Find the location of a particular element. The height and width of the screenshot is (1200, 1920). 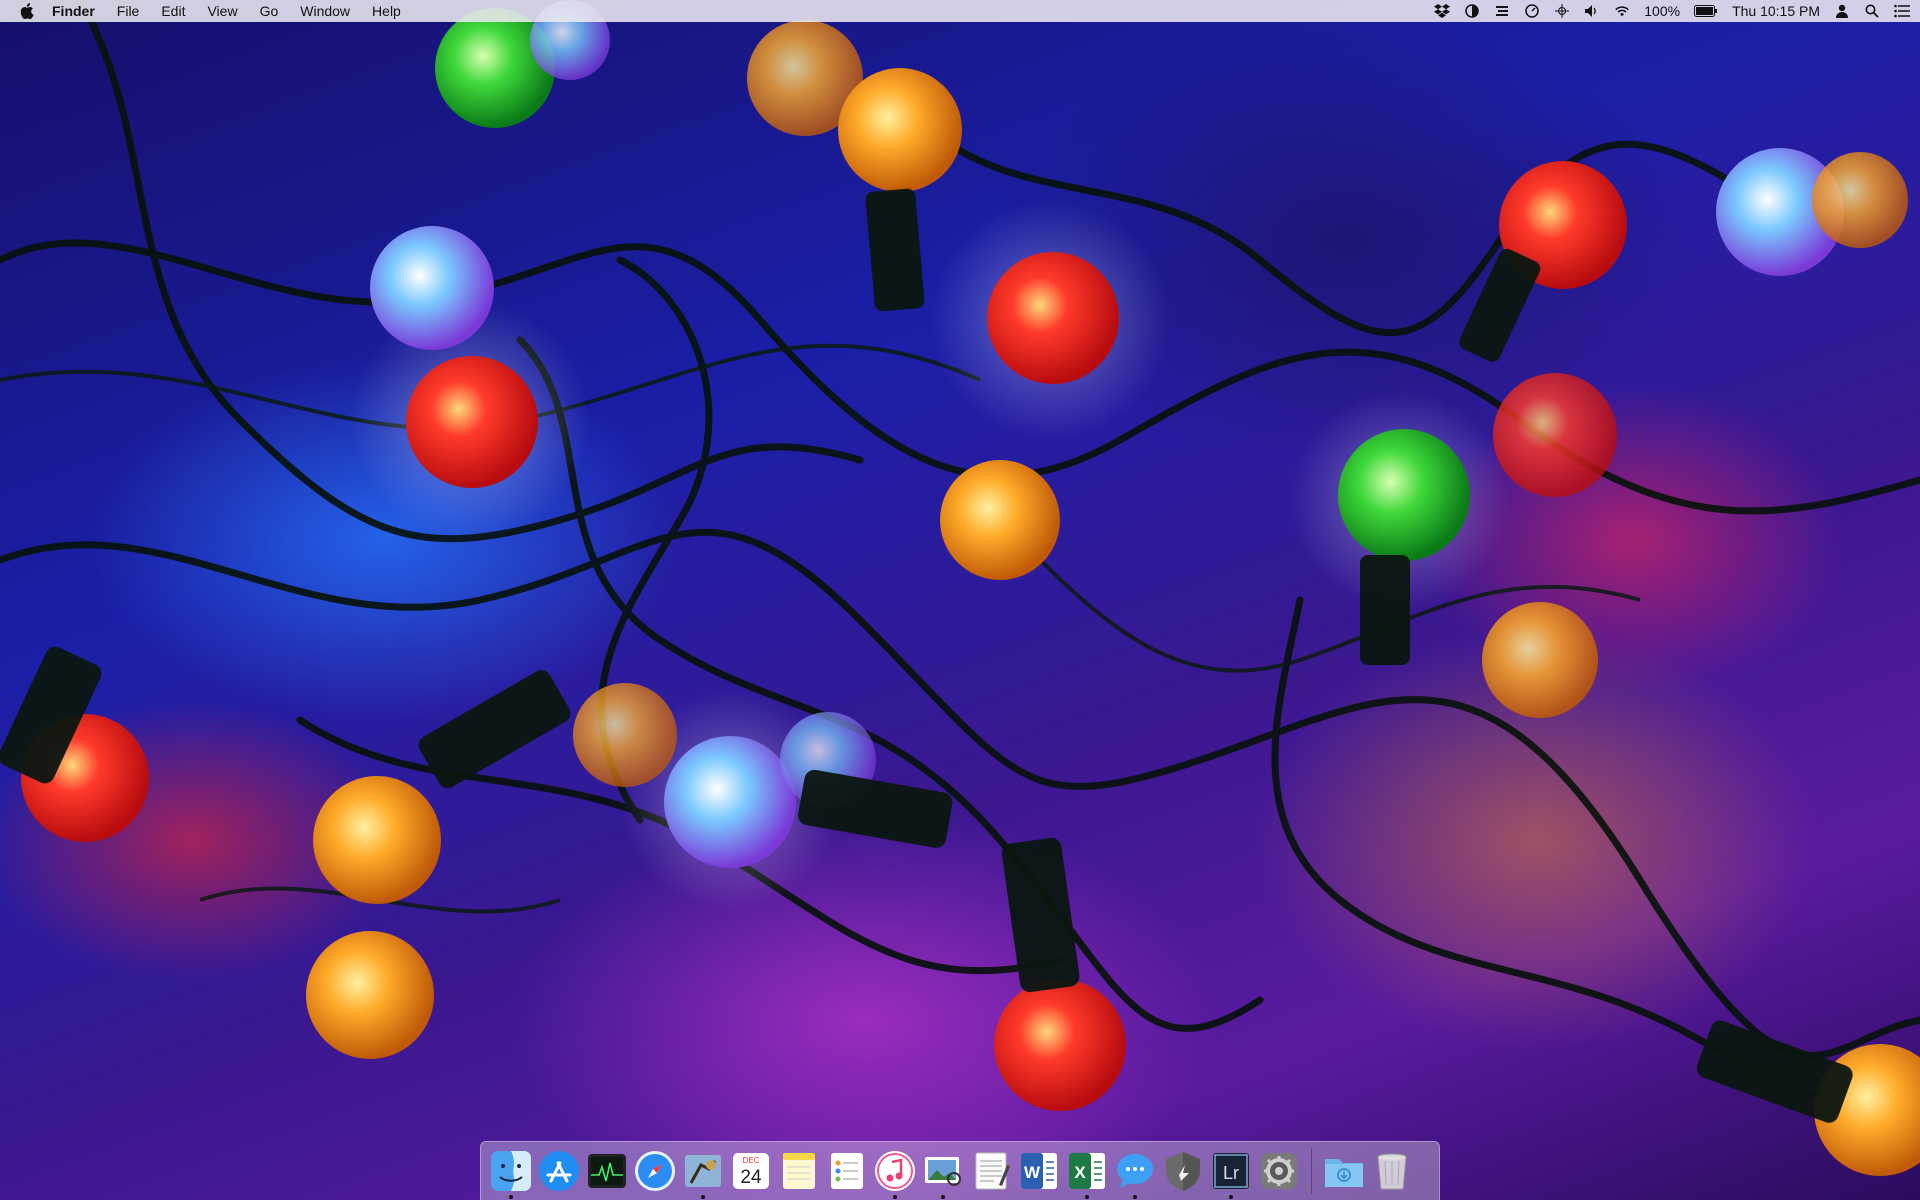

stack-icon is located at coordinates (1502, 11).